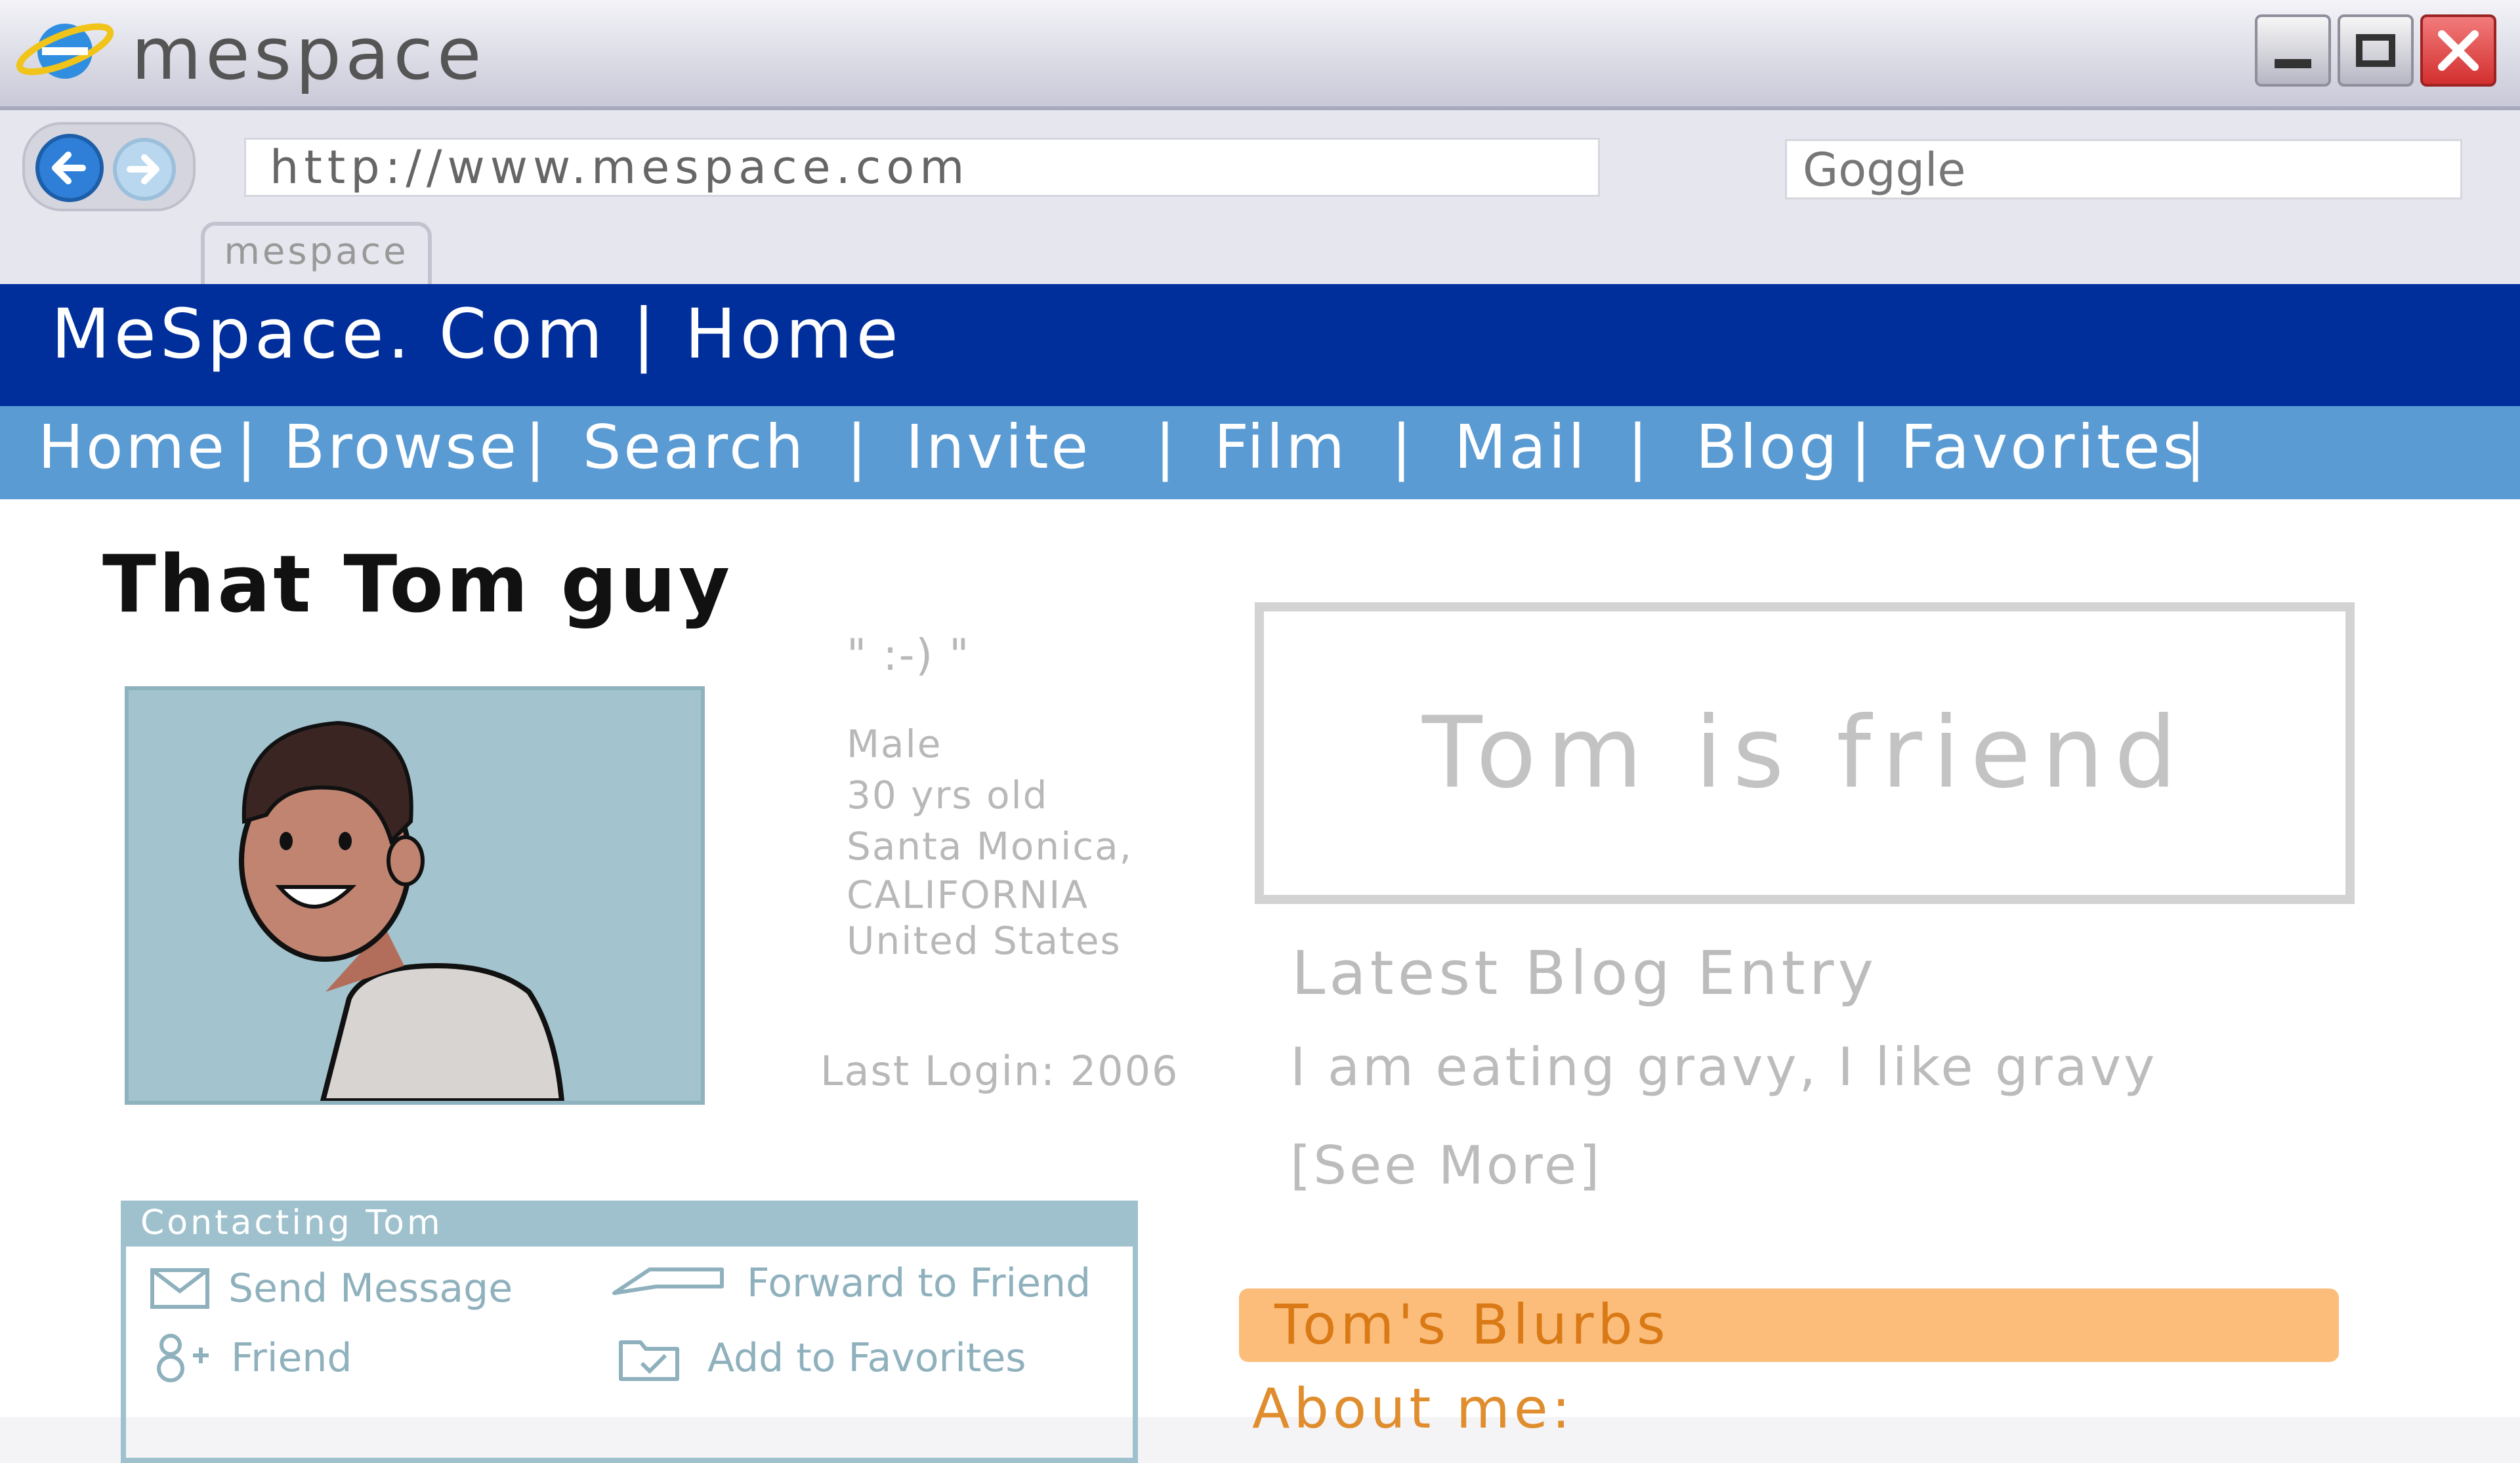  Describe the element at coordinates (1472, 1325) in the screenshot. I see `blurbs-title: Tom's Blurbs` at that location.